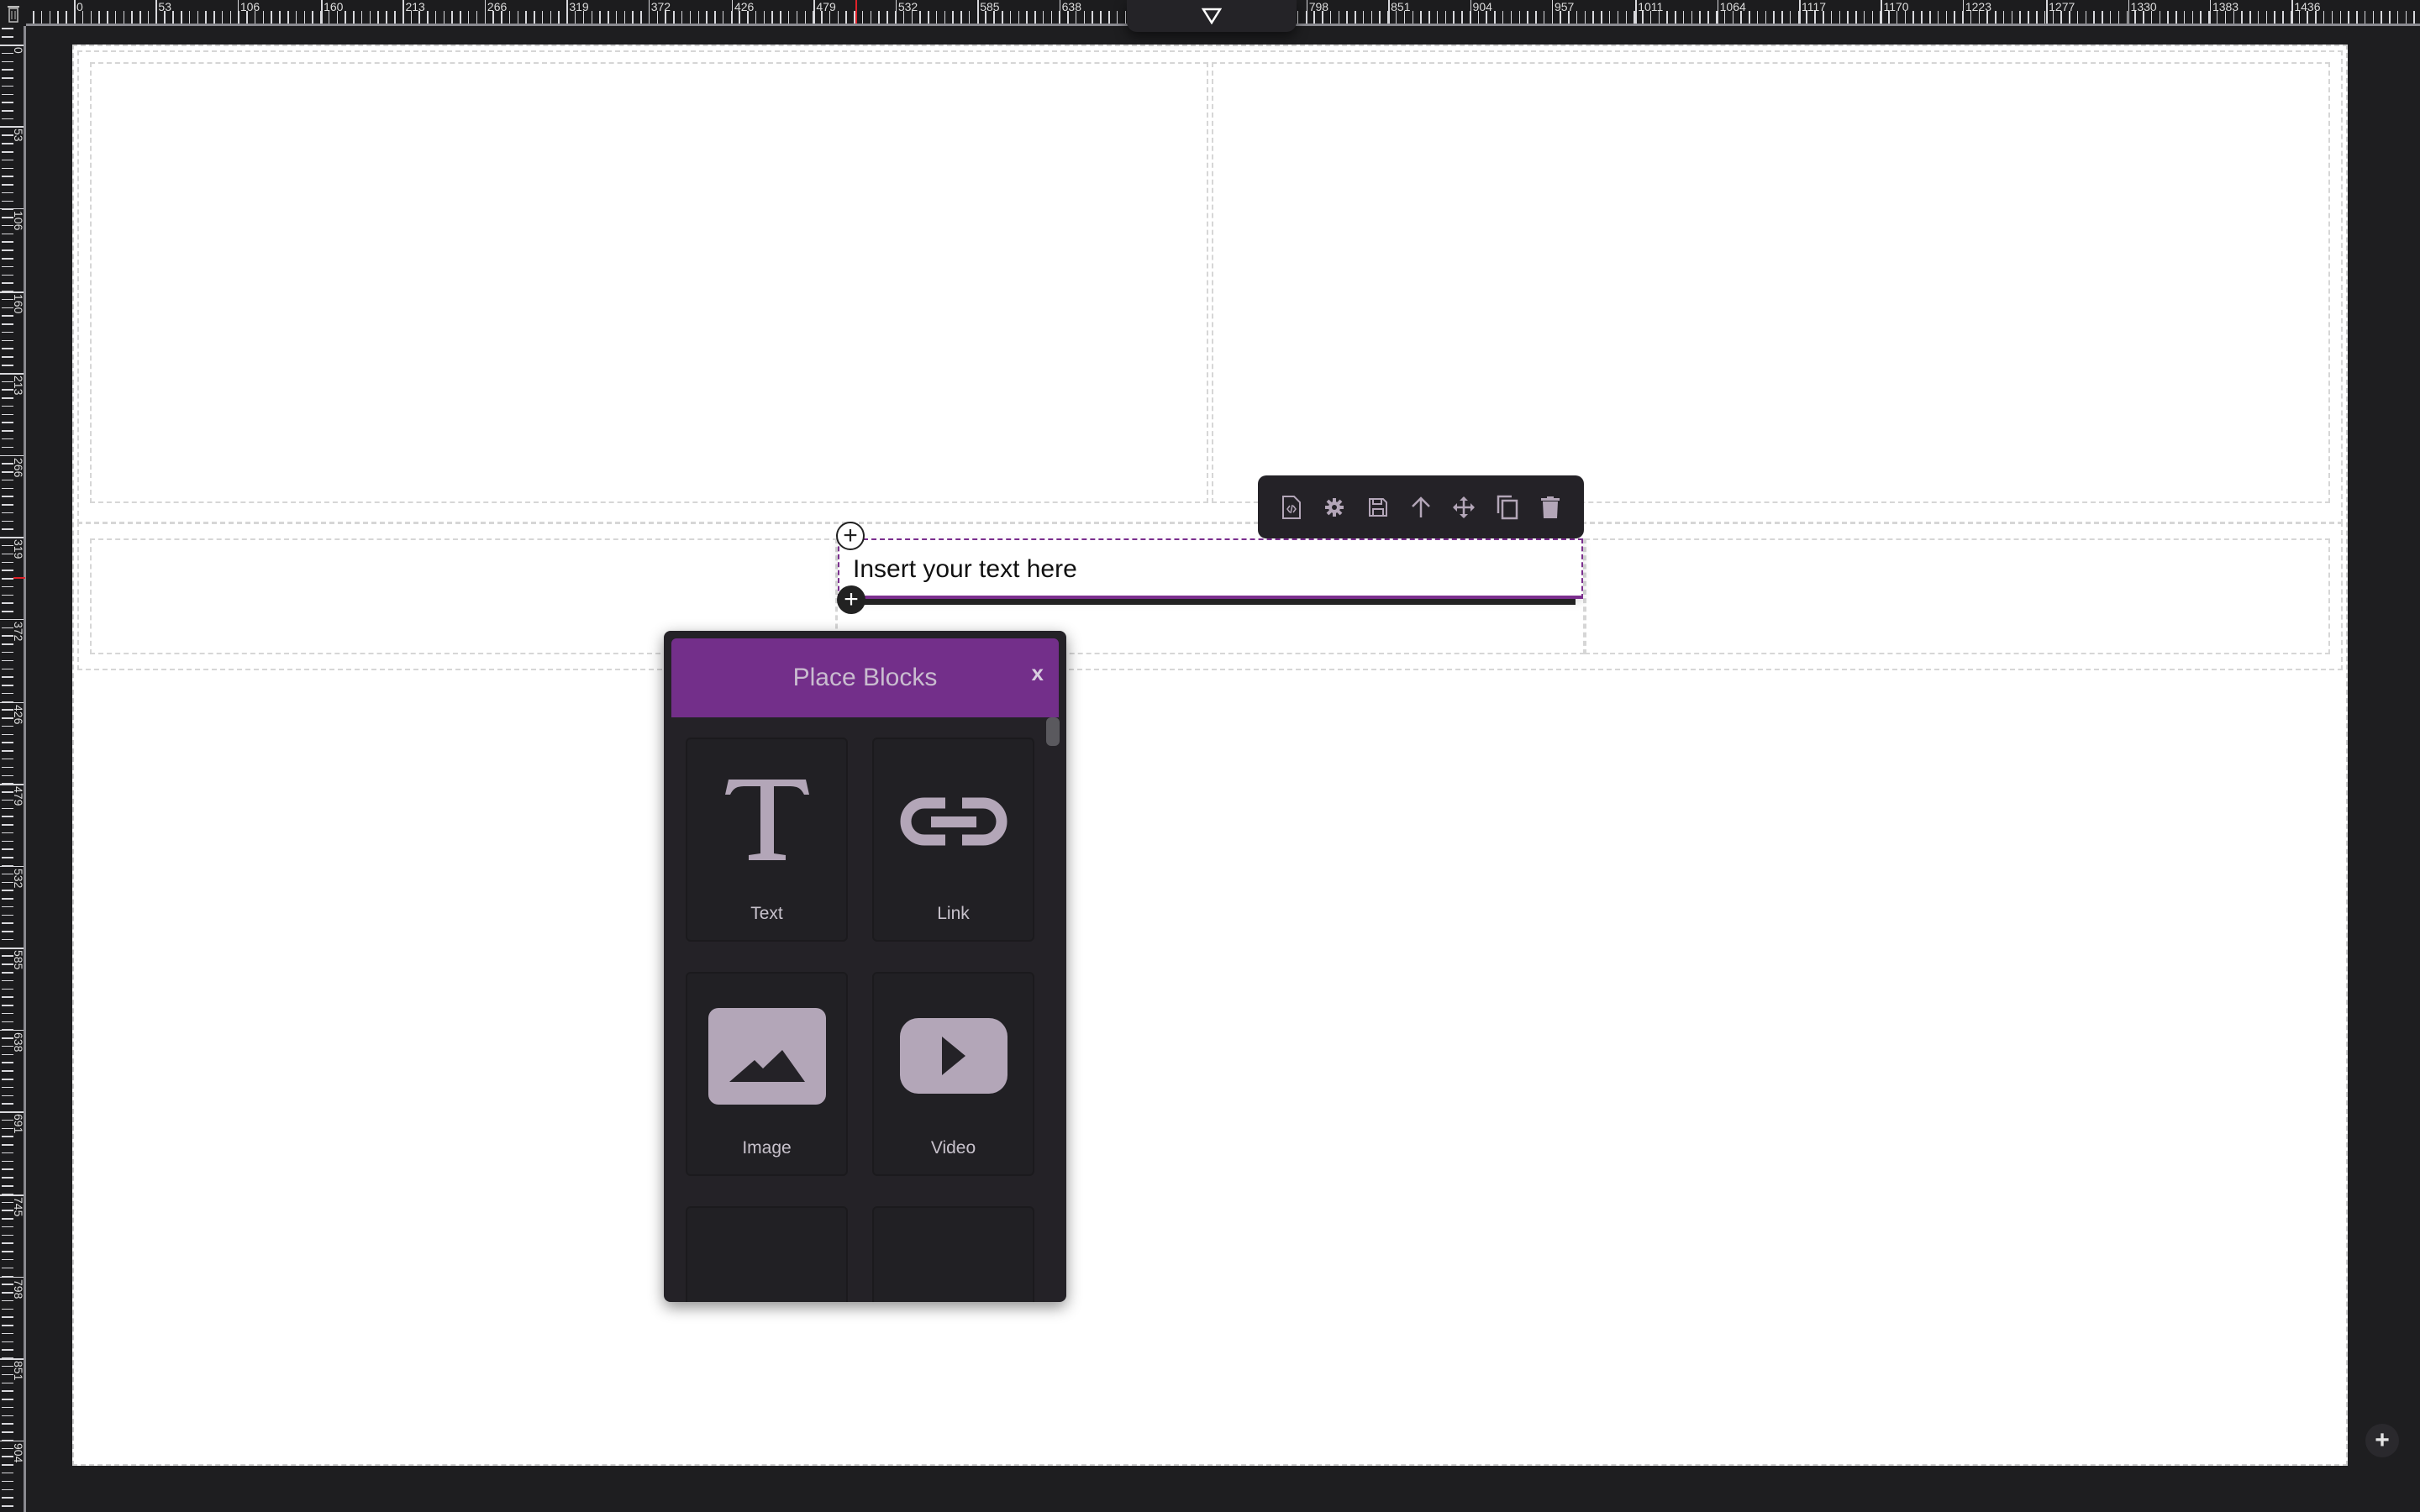 The width and height of the screenshot is (2420, 1512). What do you see at coordinates (1550, 507) in the screenshot?
I see `trash-icon` at bounding box center [1550, 507].